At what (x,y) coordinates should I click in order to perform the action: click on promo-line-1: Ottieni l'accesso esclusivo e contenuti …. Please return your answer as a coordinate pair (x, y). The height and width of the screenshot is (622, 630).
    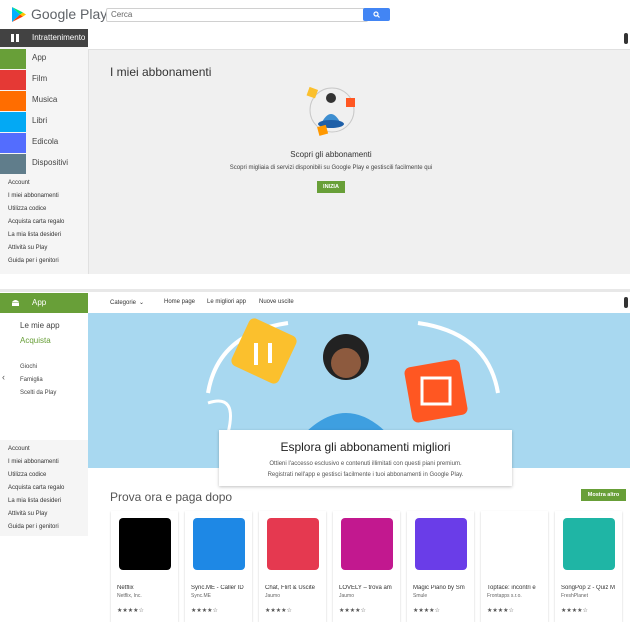
    Looking at the image, I should click on (365, 464).